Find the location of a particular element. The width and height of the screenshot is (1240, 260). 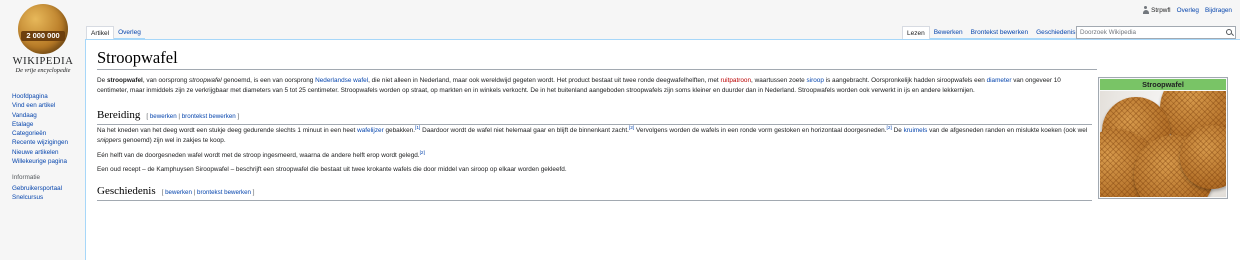

contributions-link: Bijdragen is located at coordinates (1218, 10).